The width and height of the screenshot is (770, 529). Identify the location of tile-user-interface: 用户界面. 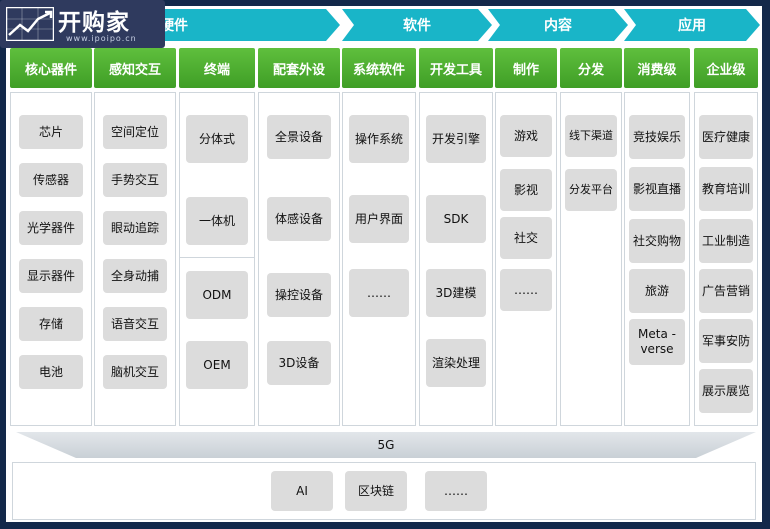
(379, 219).